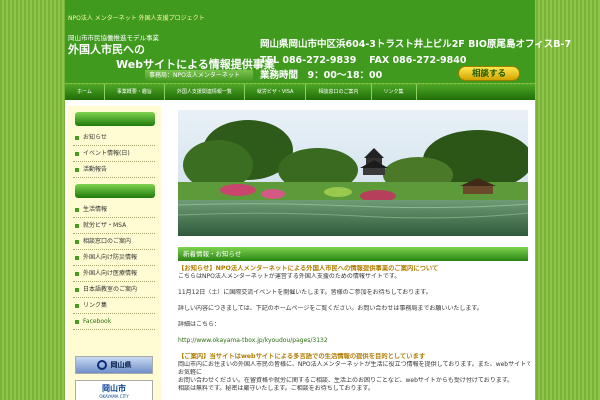  Describe the element at coordinates (289, 276) in the screenshot. I see `news-line: こちらはNPO法人メンターネットが運営する外国人支援のための情報サイトです。` at that location.